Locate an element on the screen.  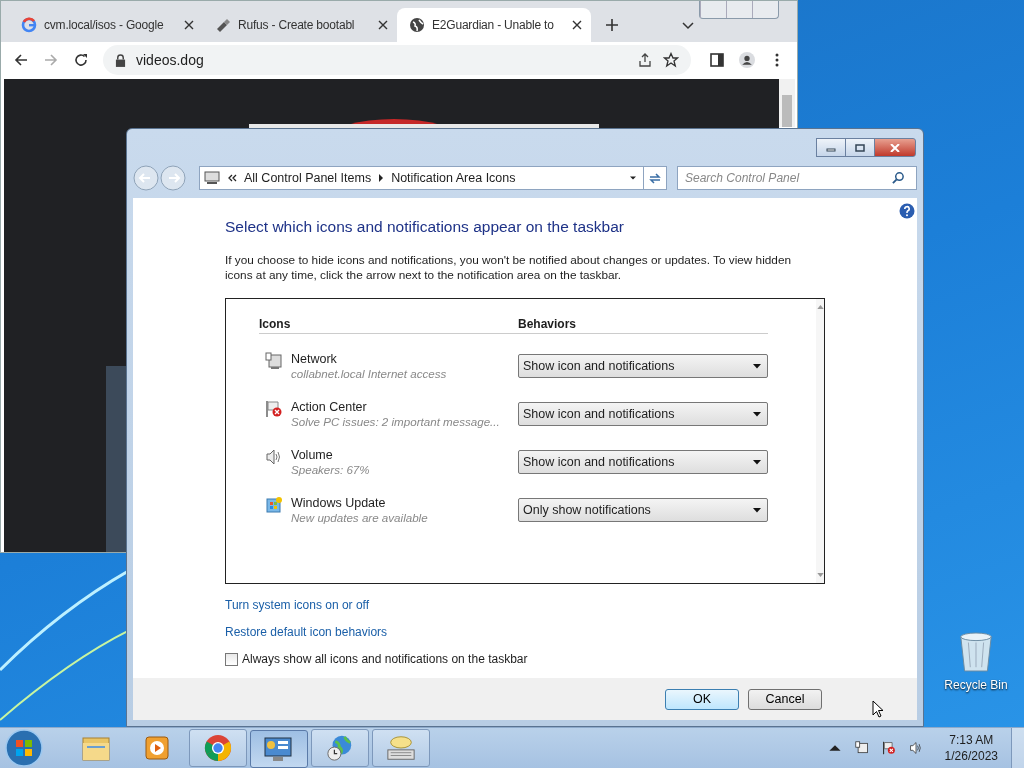
star-icon is located at coordinates (671, 60).